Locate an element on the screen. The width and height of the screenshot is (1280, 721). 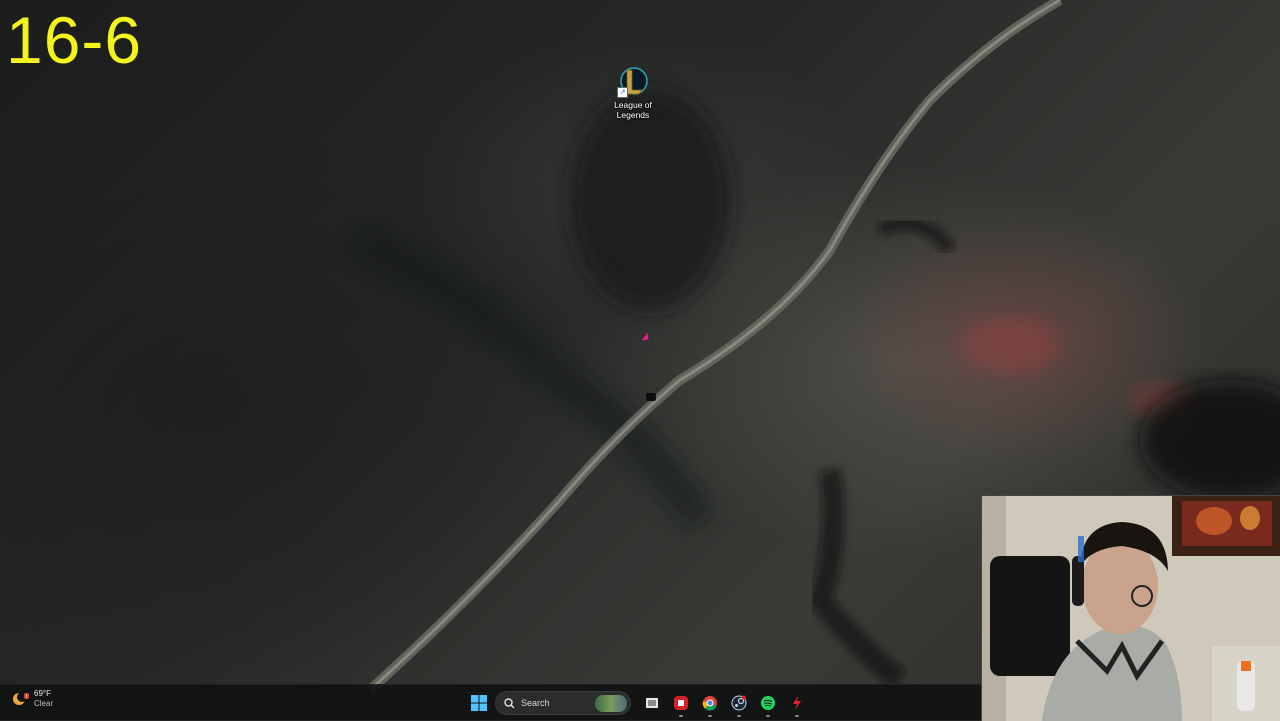
taskbar-app-chrome is located at coordinates (710, 703).